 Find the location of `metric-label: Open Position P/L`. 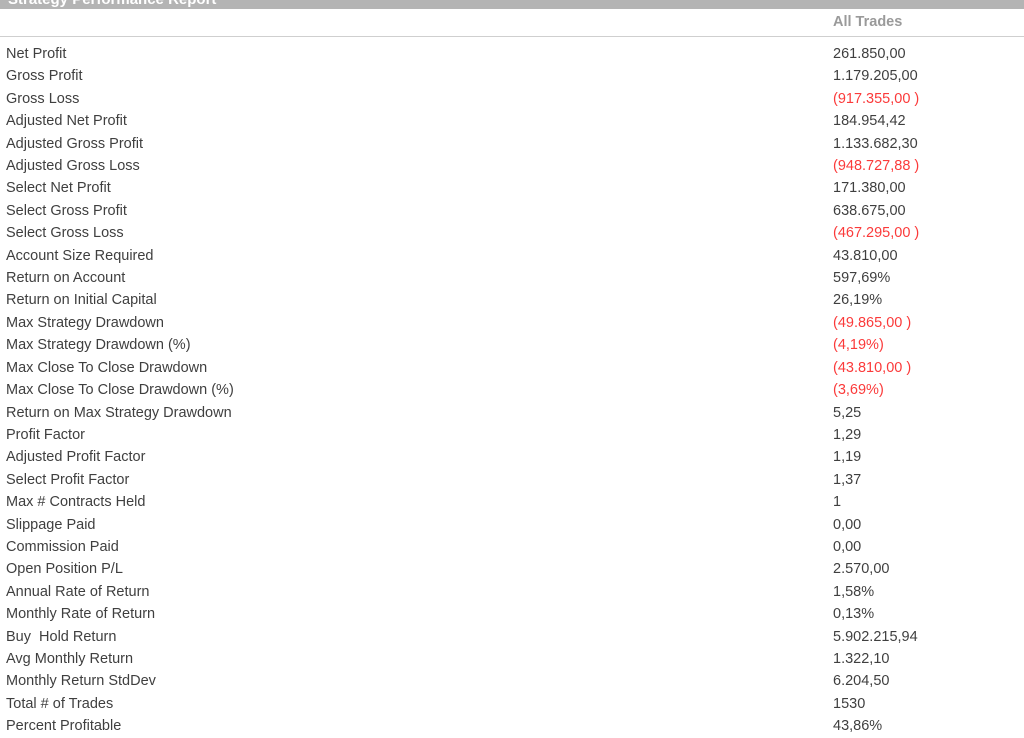

metric-label: Open Position P/L is located at coordinates (64, 569).